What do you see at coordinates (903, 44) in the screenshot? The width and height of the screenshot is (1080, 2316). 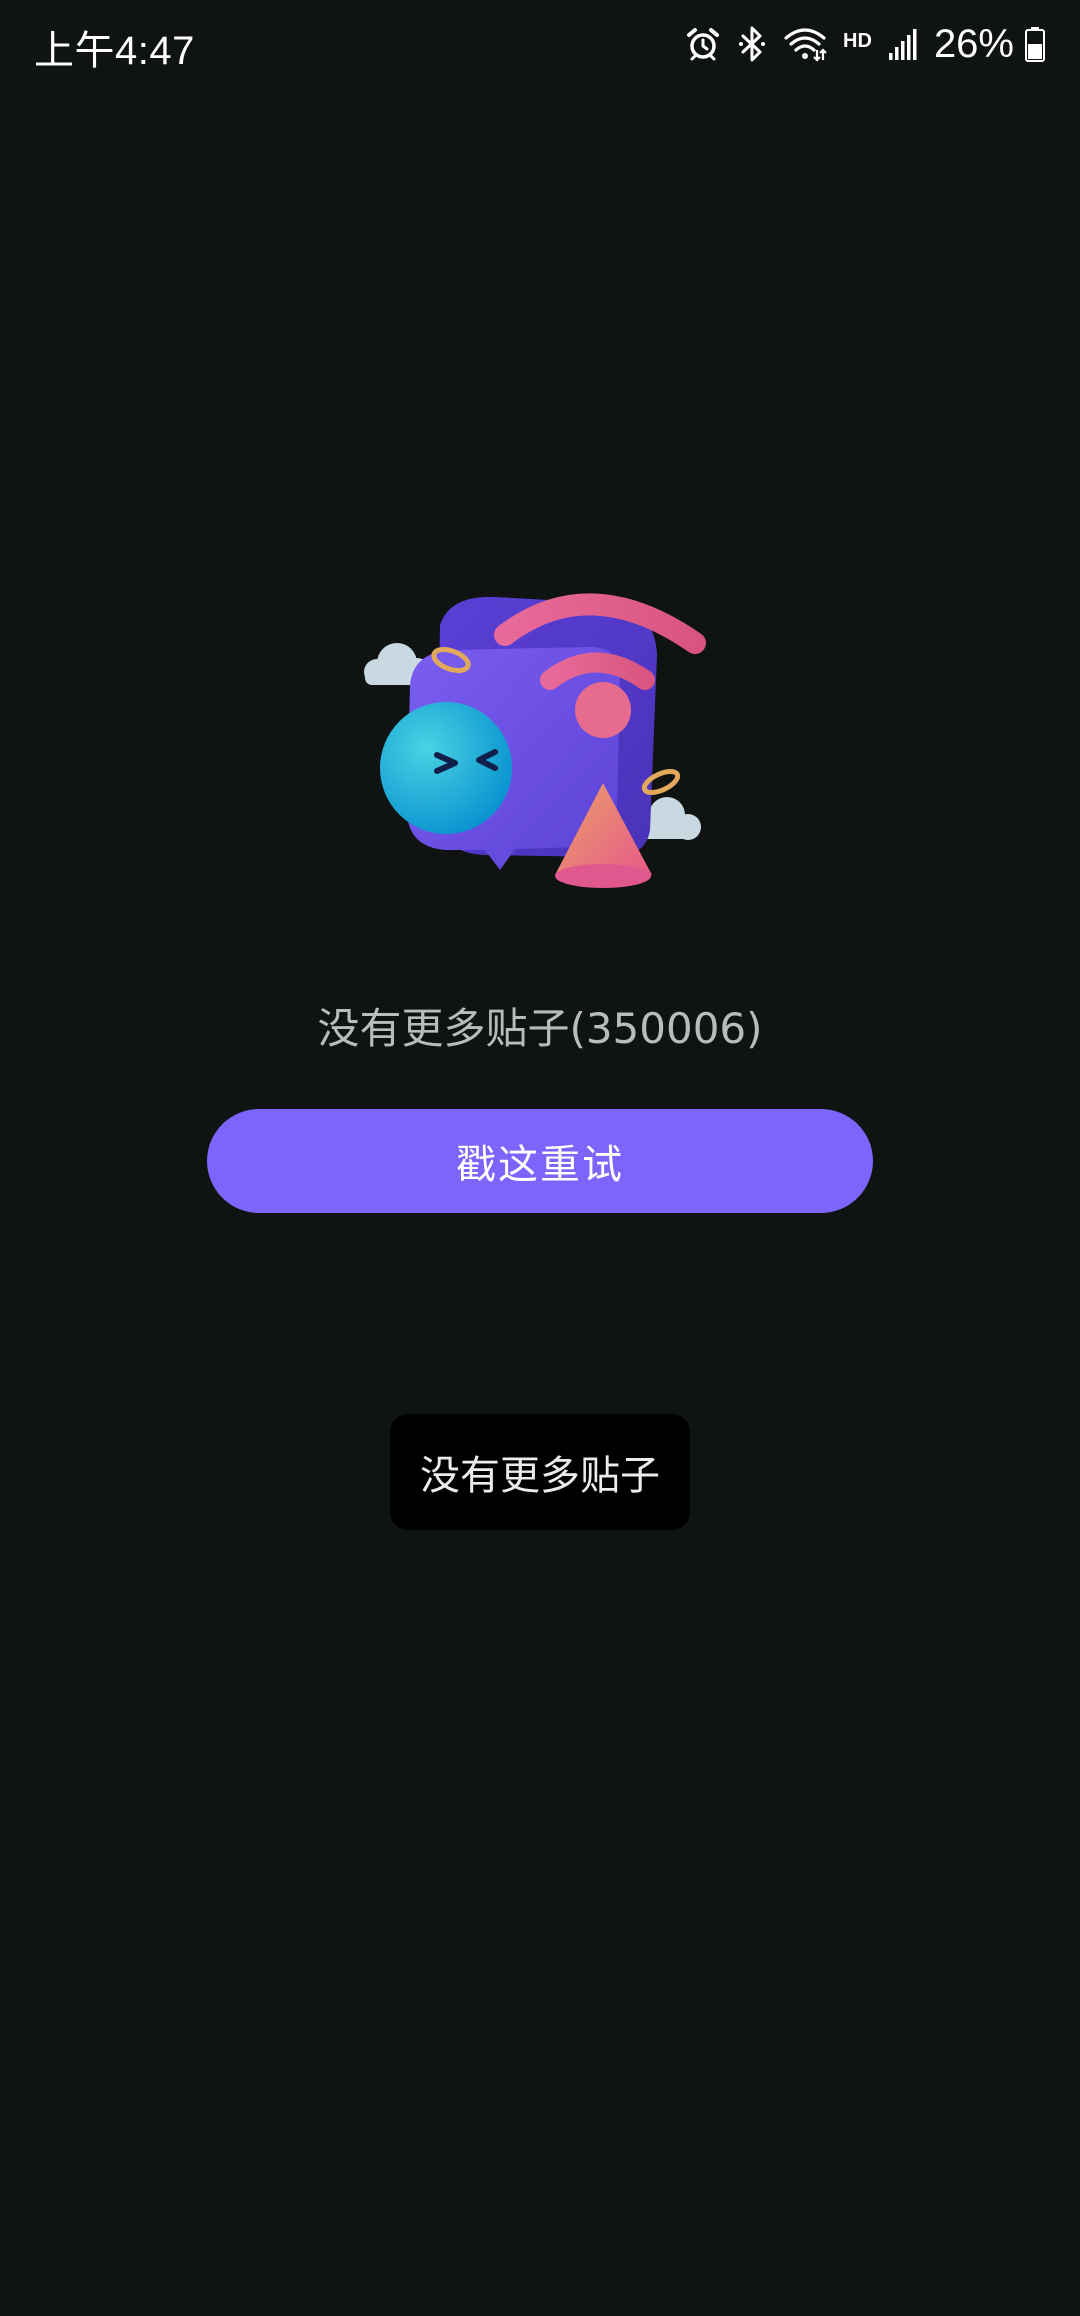 I see `signal-icon` at bounding box center [903, 44].